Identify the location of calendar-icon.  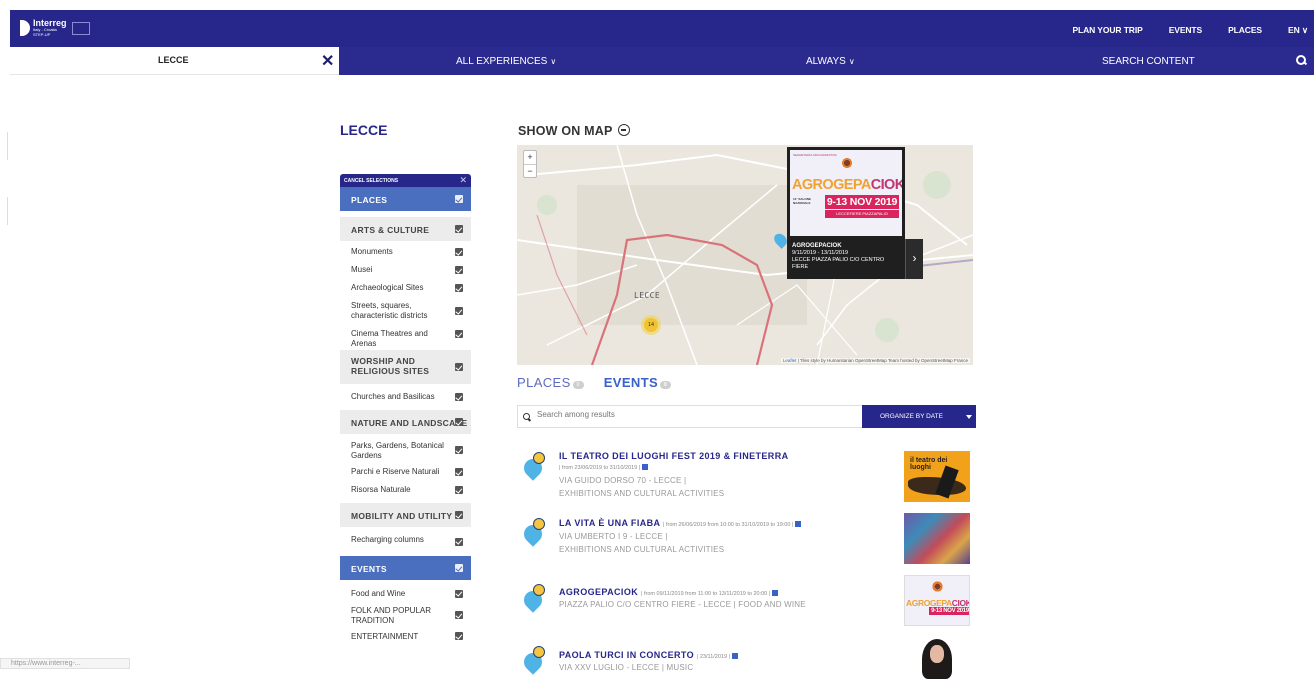
(645, 467).